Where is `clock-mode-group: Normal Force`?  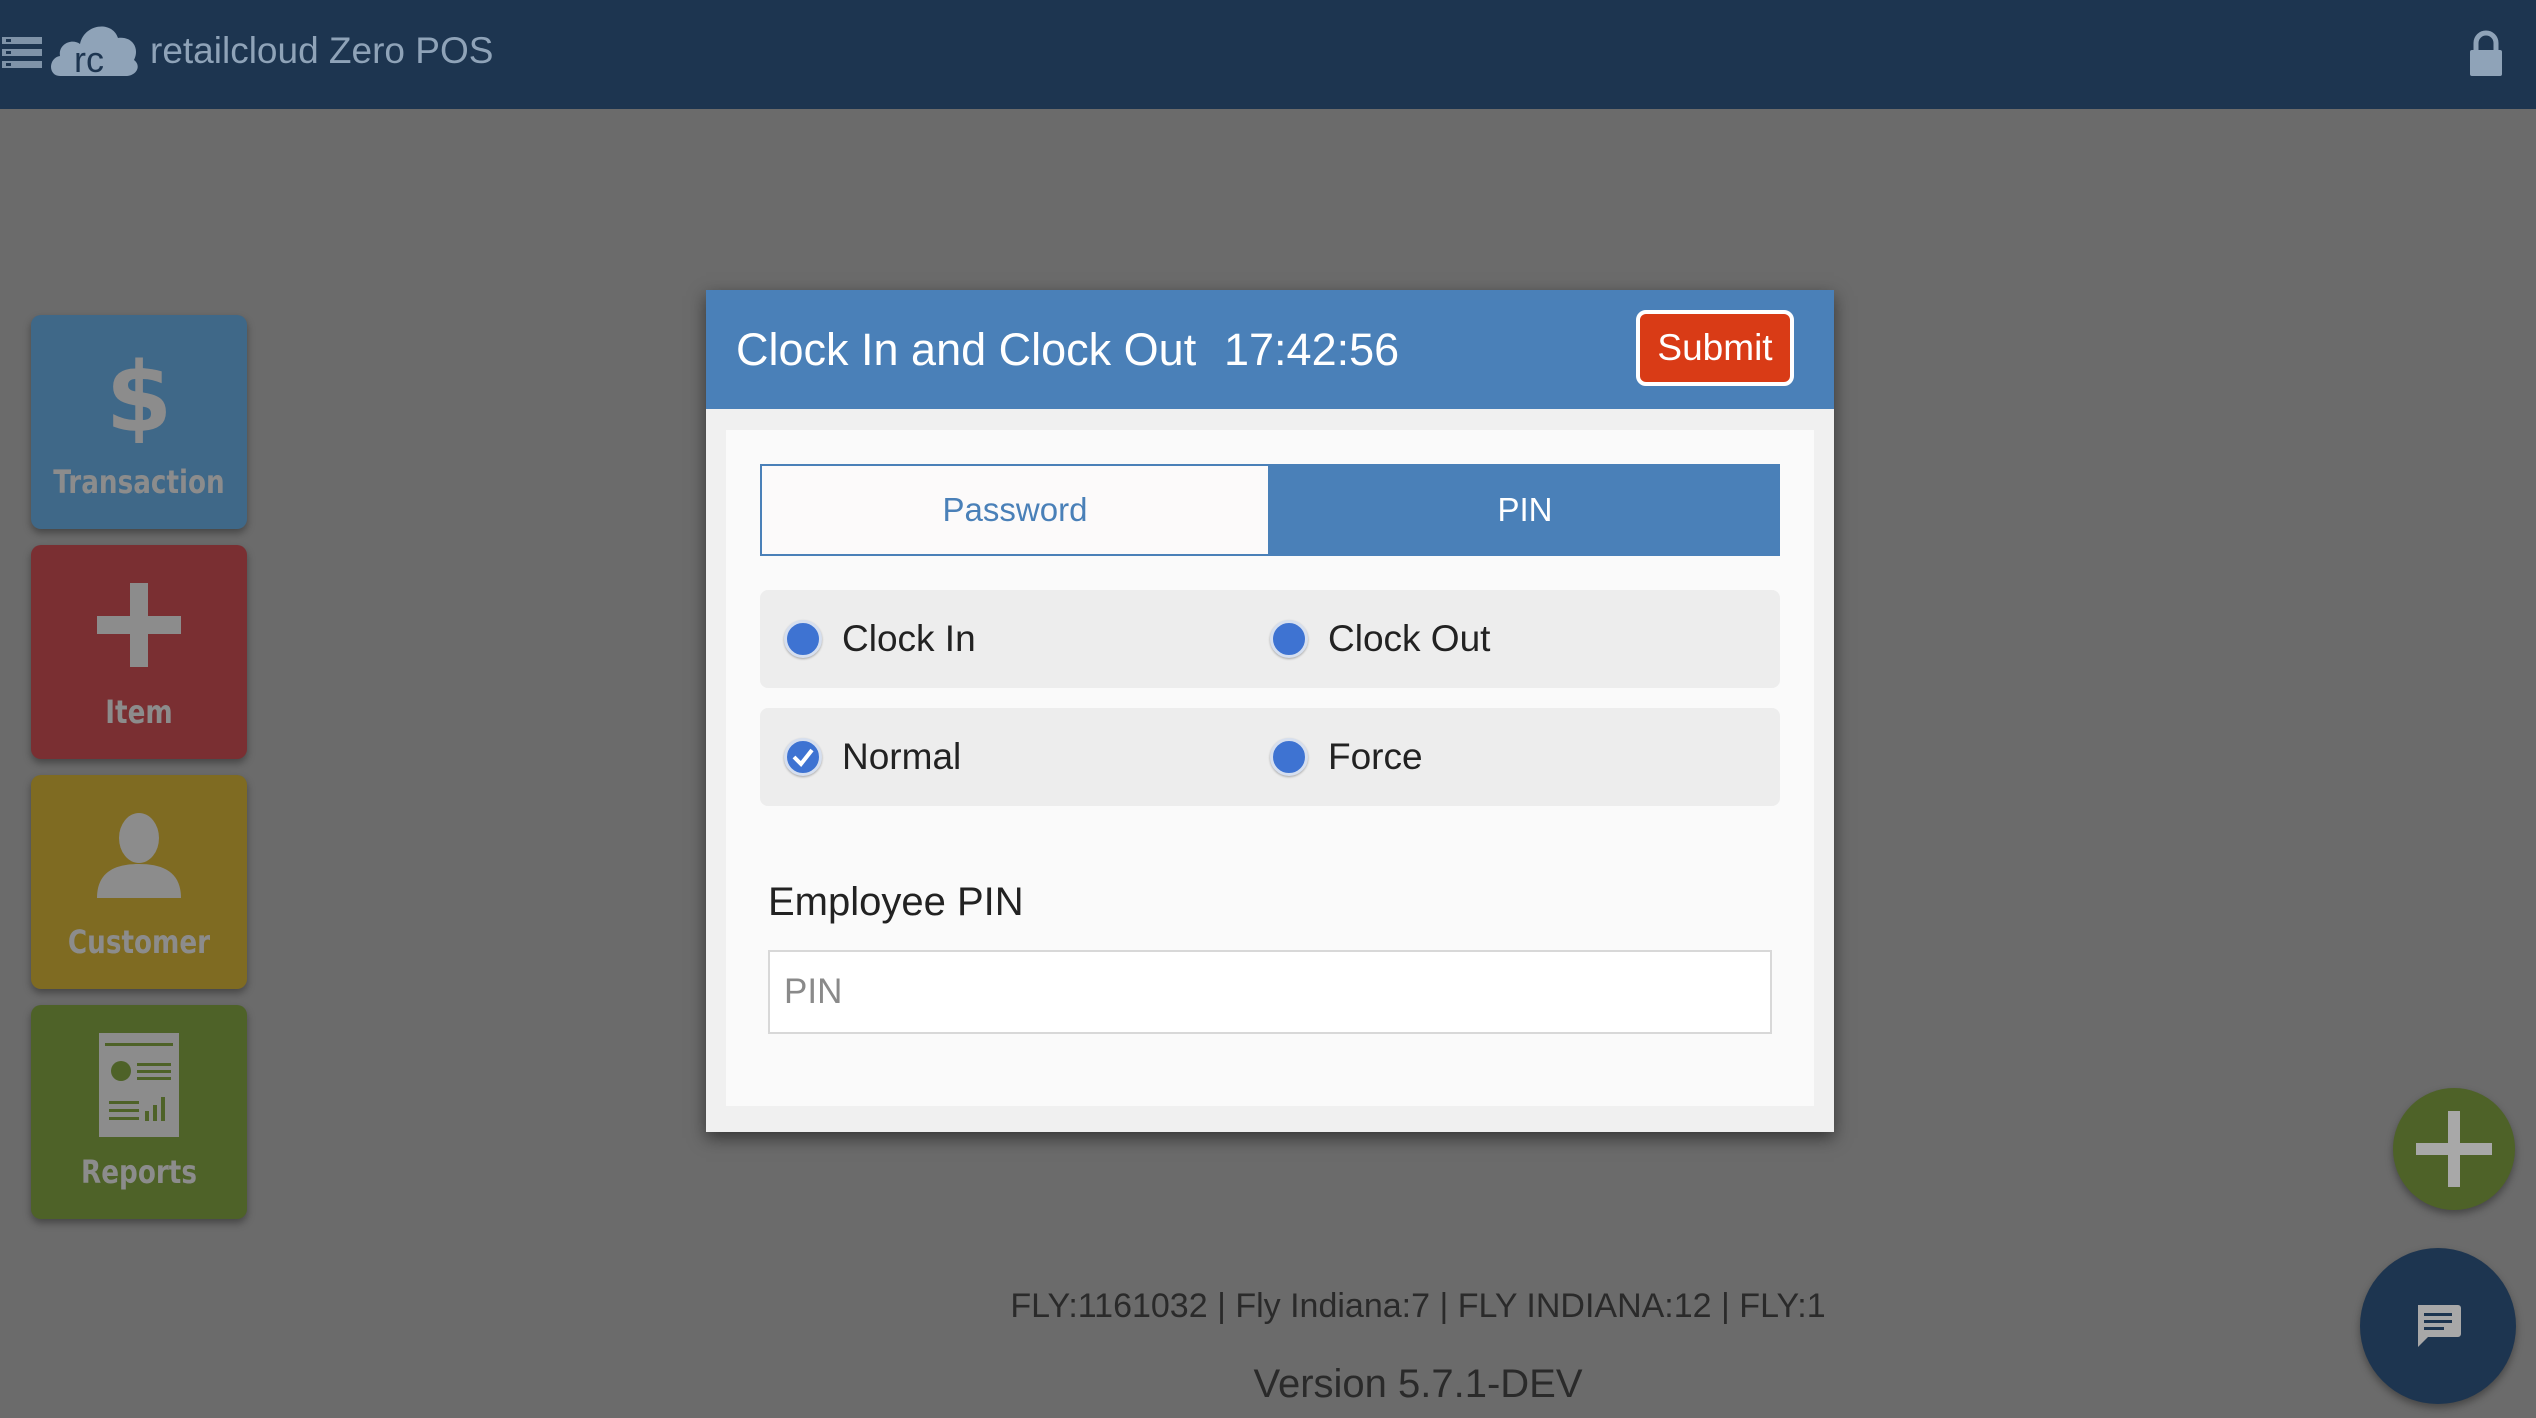 clock-mode-group: Normal Force is located at coordinates (1270, 757).